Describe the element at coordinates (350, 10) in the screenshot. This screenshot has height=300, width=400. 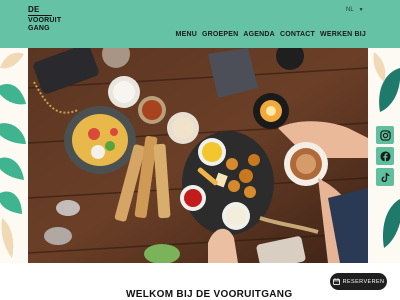
I see `language-label: NL` at that location.